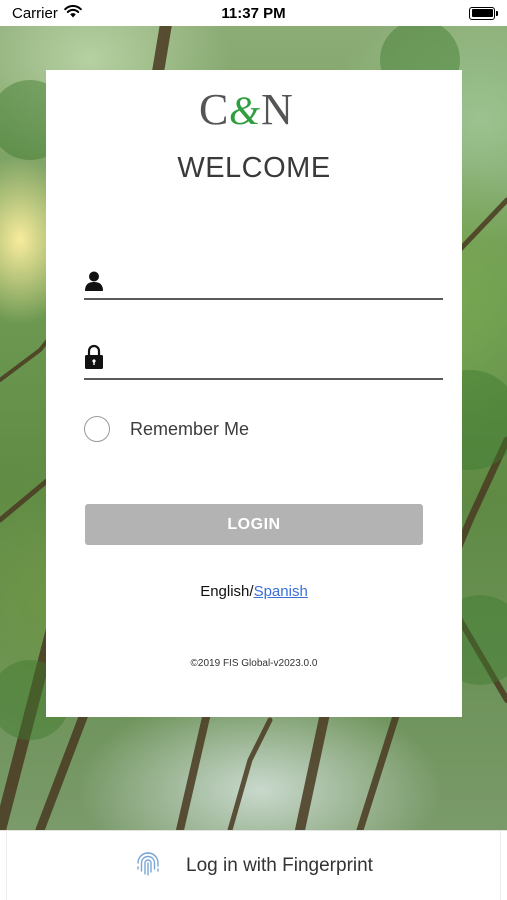 This screenshot has height=900, width=507. What do you see at coordinates (254, 524) in the screenshot?
I see `login-button: LOGIN` at bounding box center [254, 524].